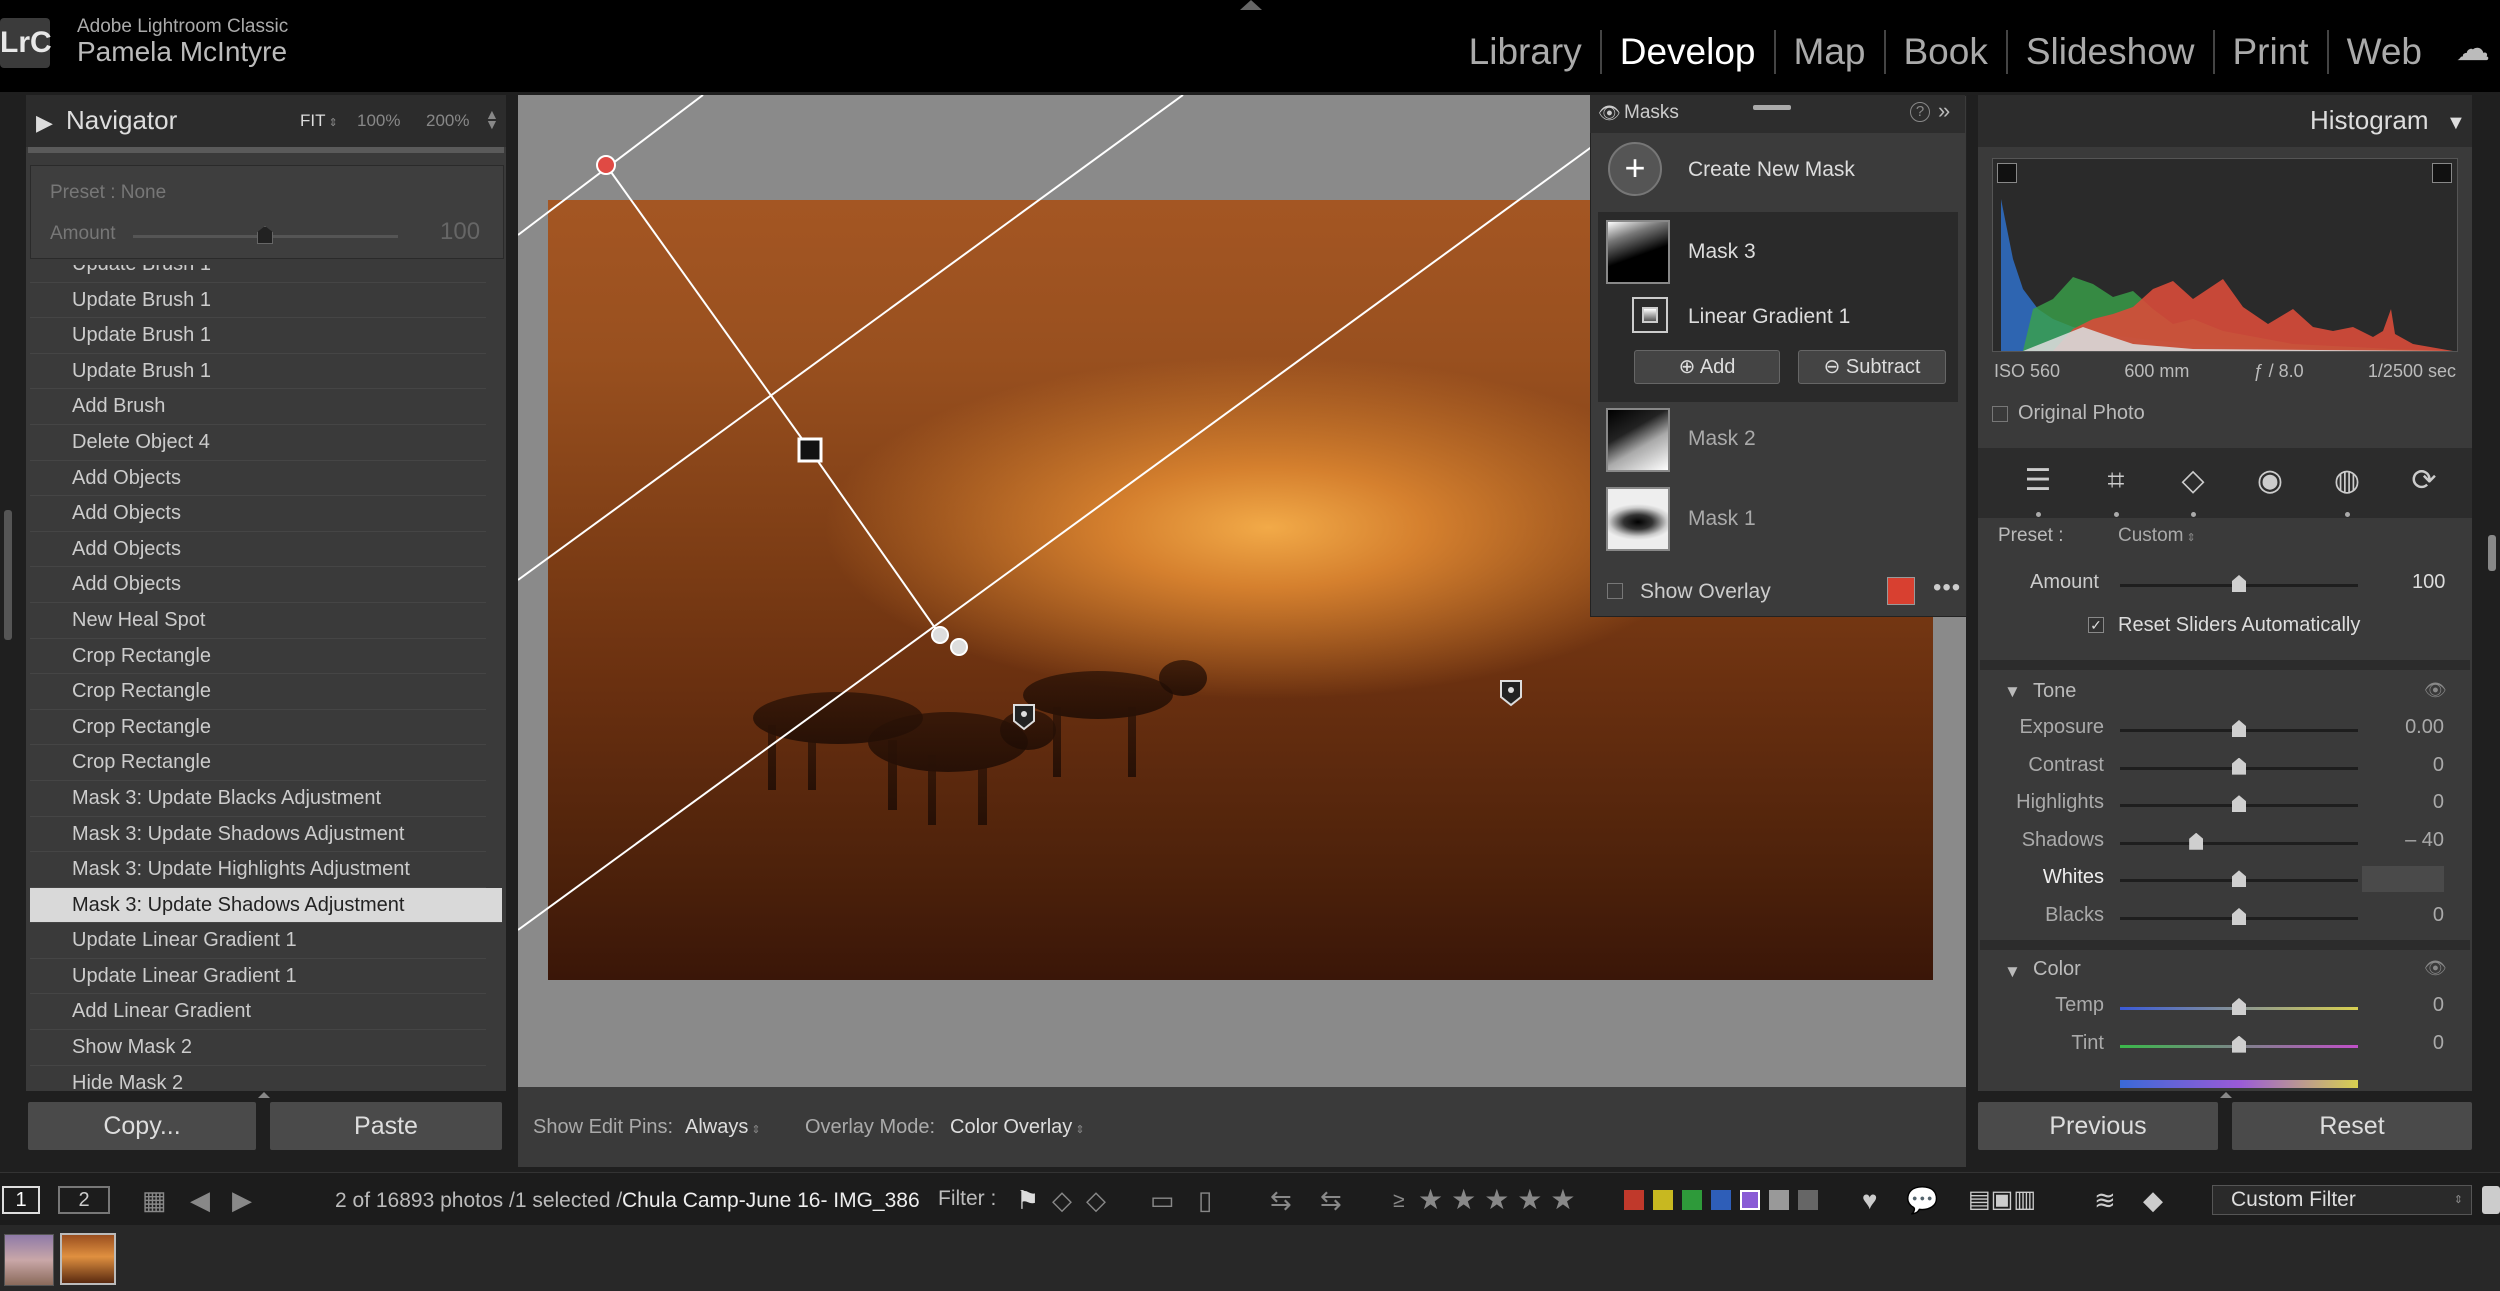  Describe the element at coordinates (2157, 536) in the screenshot. I see `mask-preset-select: Custom ⇕` at that location.